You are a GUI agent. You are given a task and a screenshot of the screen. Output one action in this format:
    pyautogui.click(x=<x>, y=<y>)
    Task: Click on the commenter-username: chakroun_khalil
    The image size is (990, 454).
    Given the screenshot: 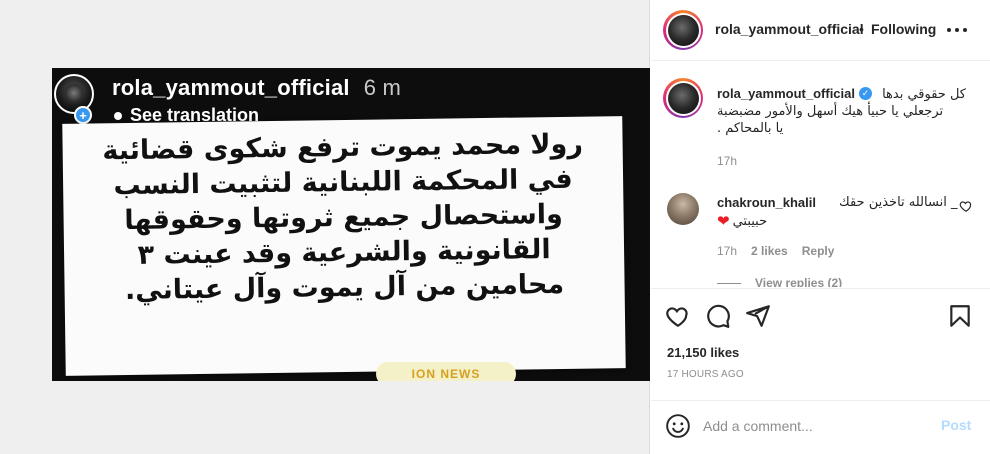 What is the action you would take?
    pyautogui.click(x=766, y=202)
    